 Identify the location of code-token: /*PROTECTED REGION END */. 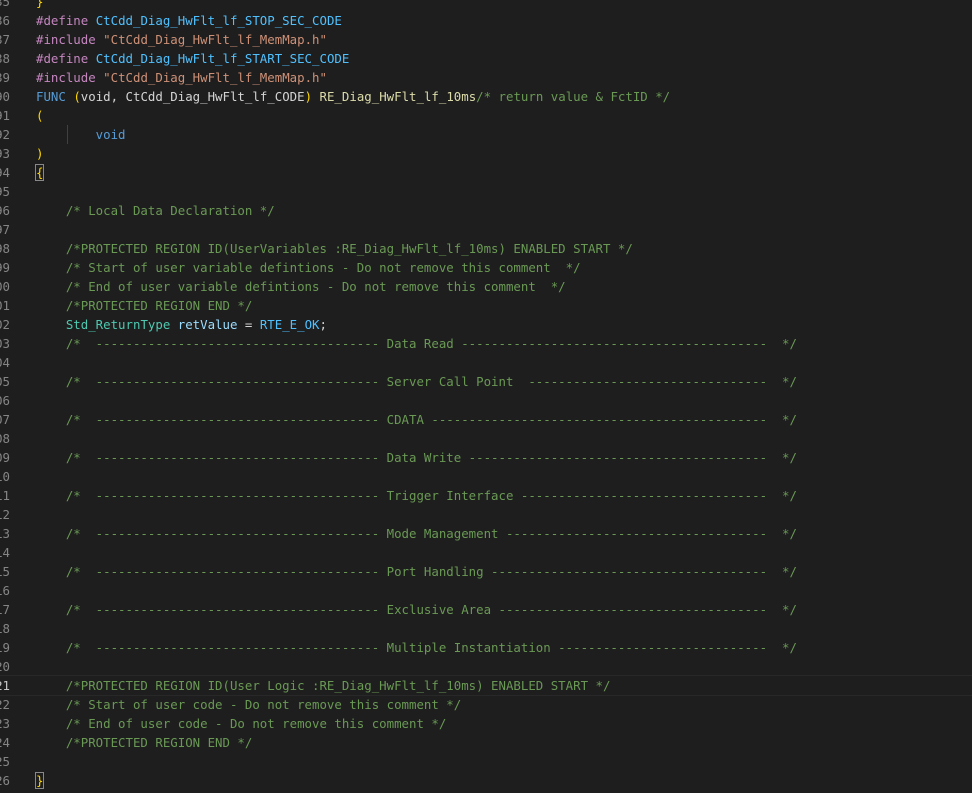
(144, 305).